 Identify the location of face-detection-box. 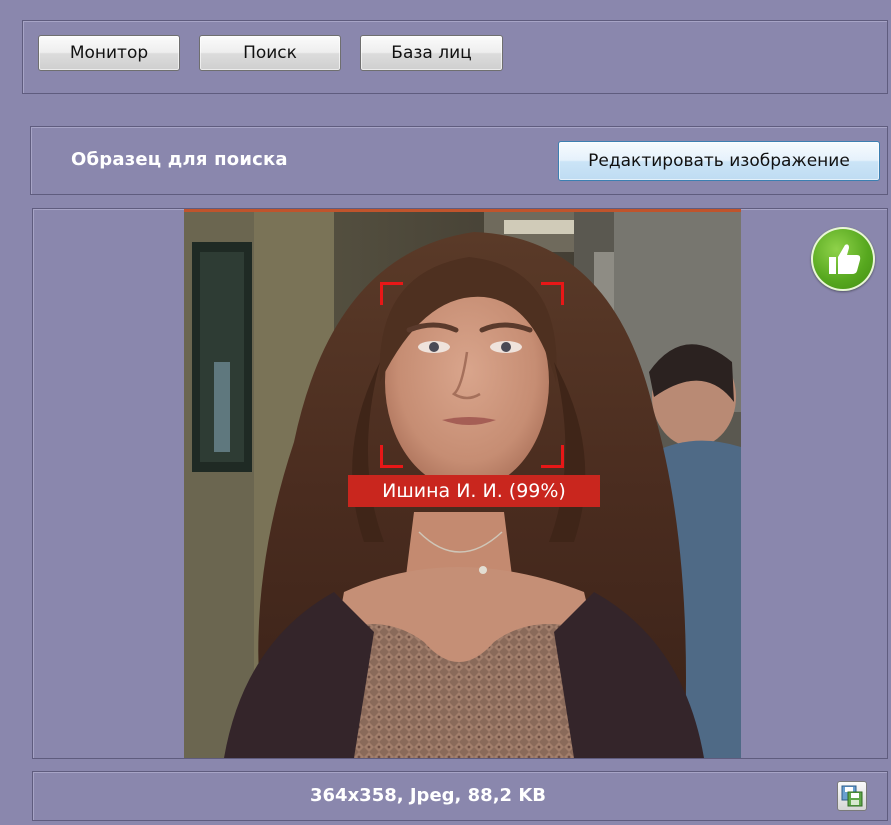
(472, 375).